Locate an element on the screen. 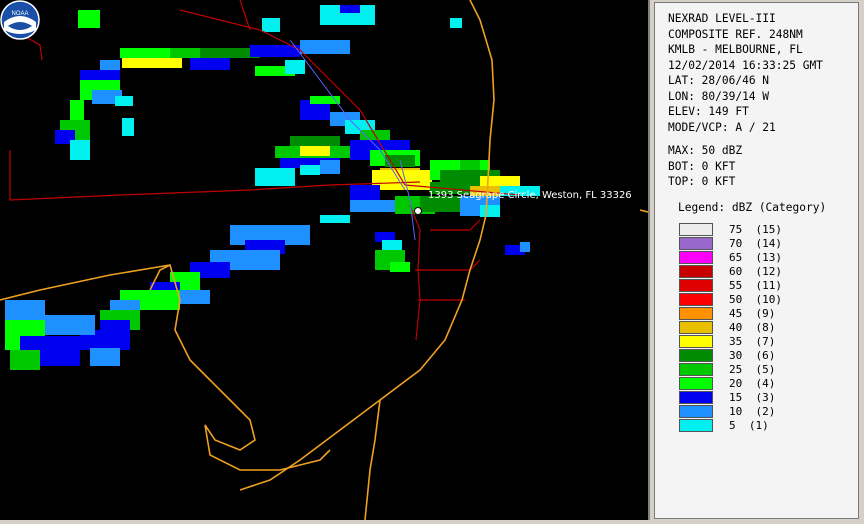 This screenshot has height=524, width=864. legend-label: 65 (13) is located at coordinates (755, 257).